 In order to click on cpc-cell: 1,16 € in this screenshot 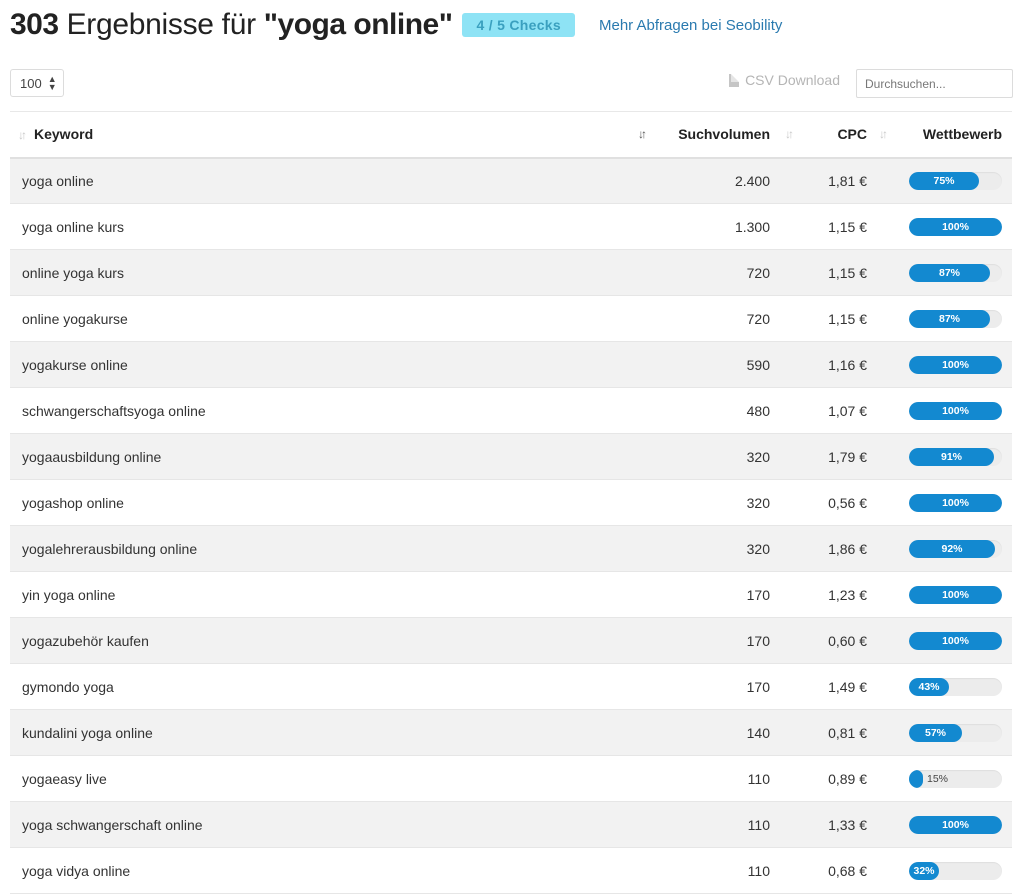, I will do `click(847, 364)`.